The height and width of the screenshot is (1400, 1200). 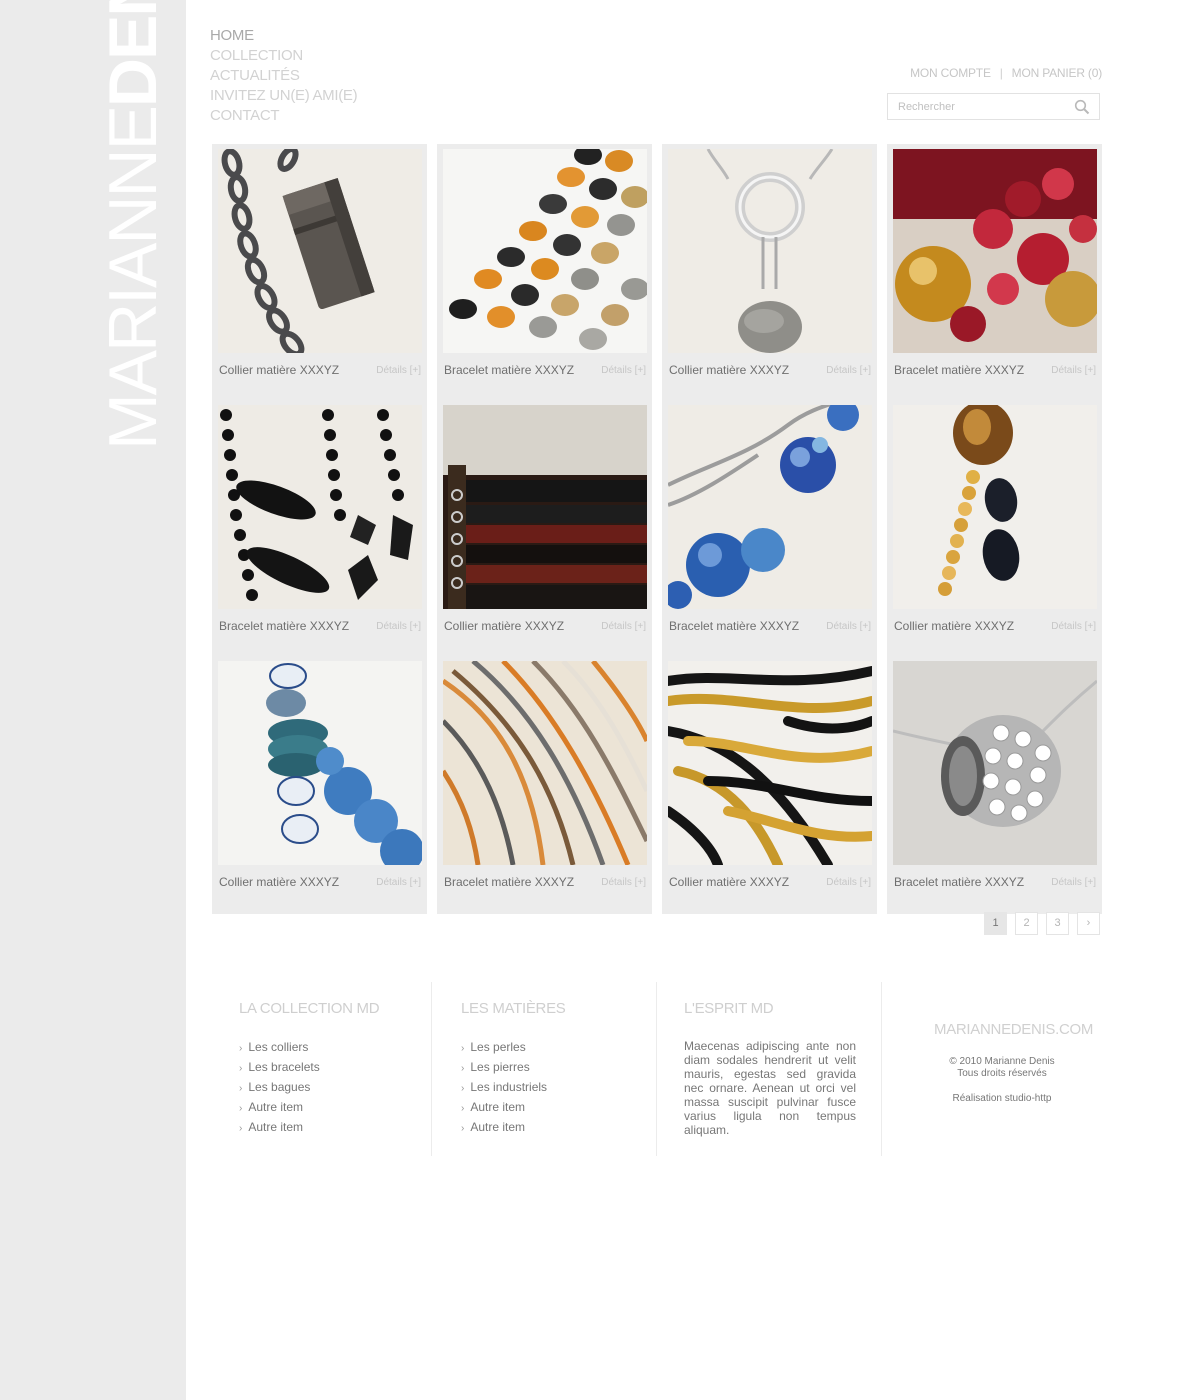 What do you see at coordinates (284, 96) in the screenshot?
I see `nav-item-invite-friend: INVITEZ UN(E) AMI(E)` at bounding box center [284, 96].